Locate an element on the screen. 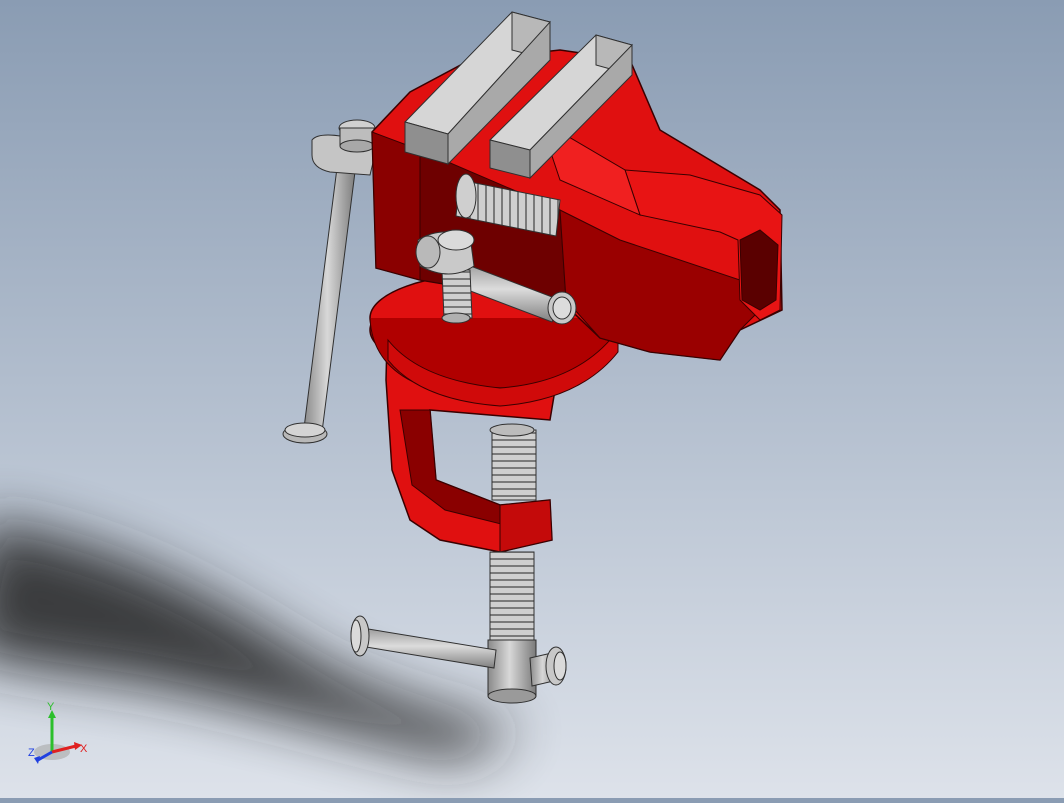  orientation-triad: Y X Z is located at coordinates (62, 735).